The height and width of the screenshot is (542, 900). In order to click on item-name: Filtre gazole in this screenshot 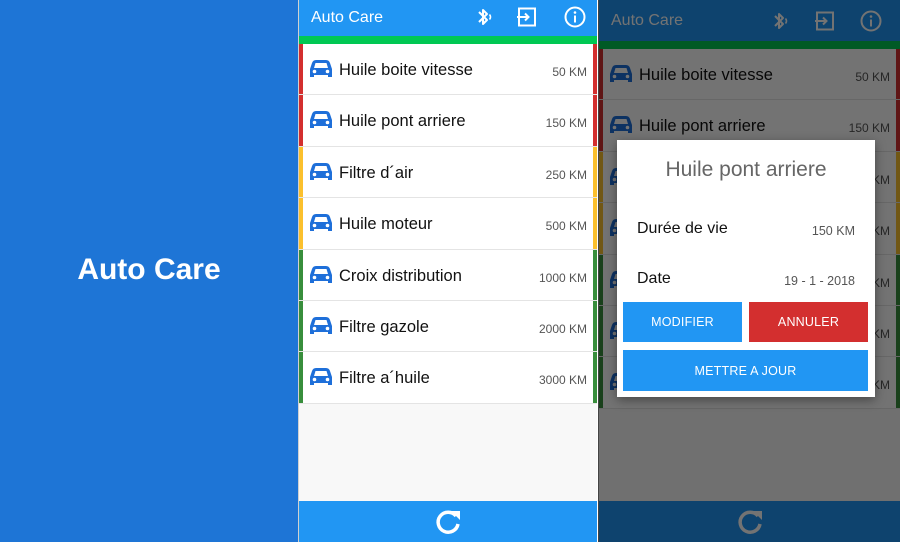, I will do `click(384, 326)`.